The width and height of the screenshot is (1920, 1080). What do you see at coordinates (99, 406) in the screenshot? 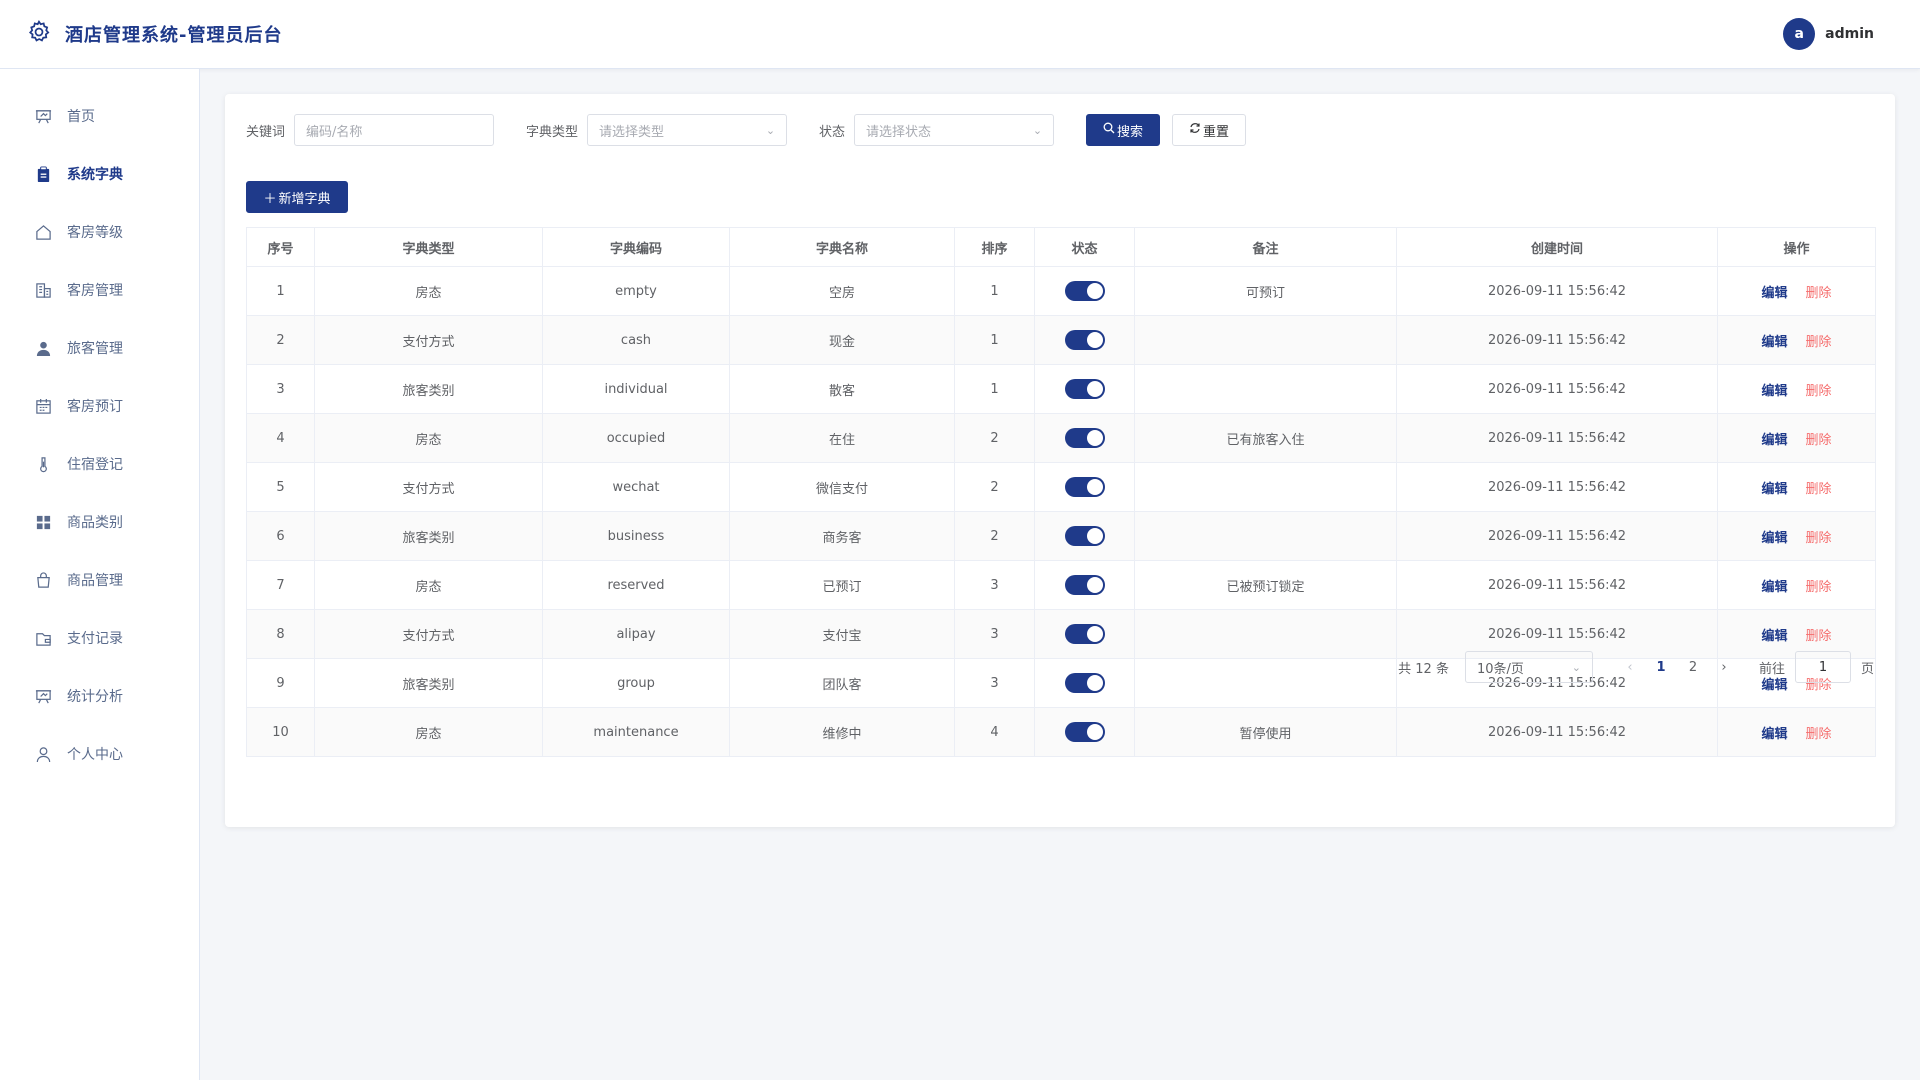
I see `sidebar-item-booking: 客房预订` at bounding box center [99, 406].